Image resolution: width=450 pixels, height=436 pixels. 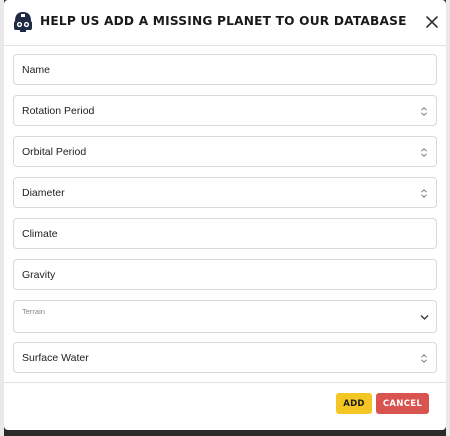 I want to click on modal-footer: ADD CANCEL, so click(x=225, y=406).